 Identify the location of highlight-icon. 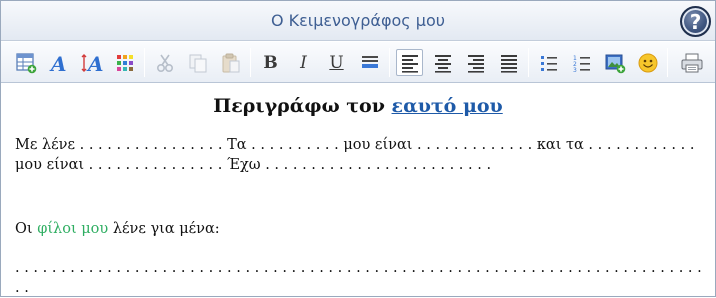
(369, 62).